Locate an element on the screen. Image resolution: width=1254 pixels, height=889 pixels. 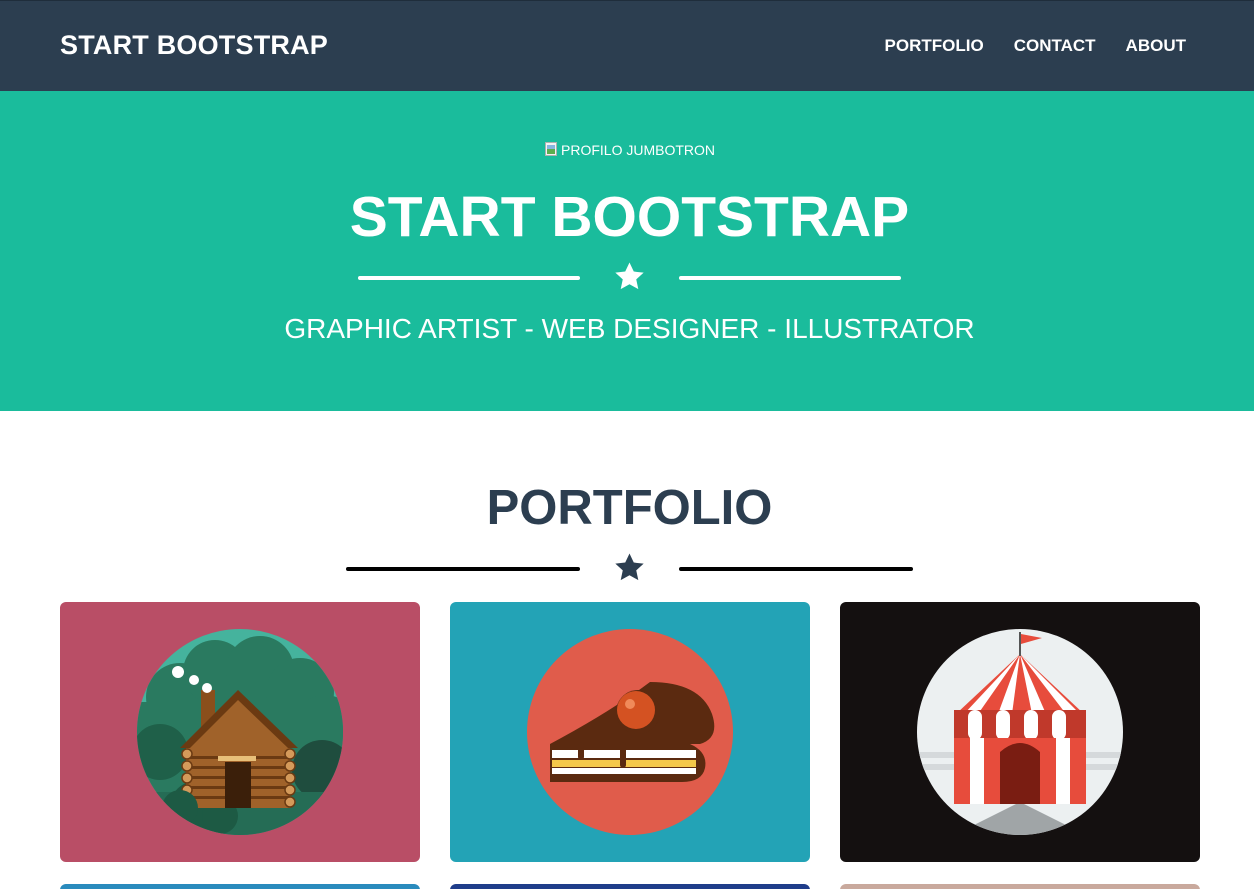
portfolio-item-circus is located at coordinates (1020, 732).